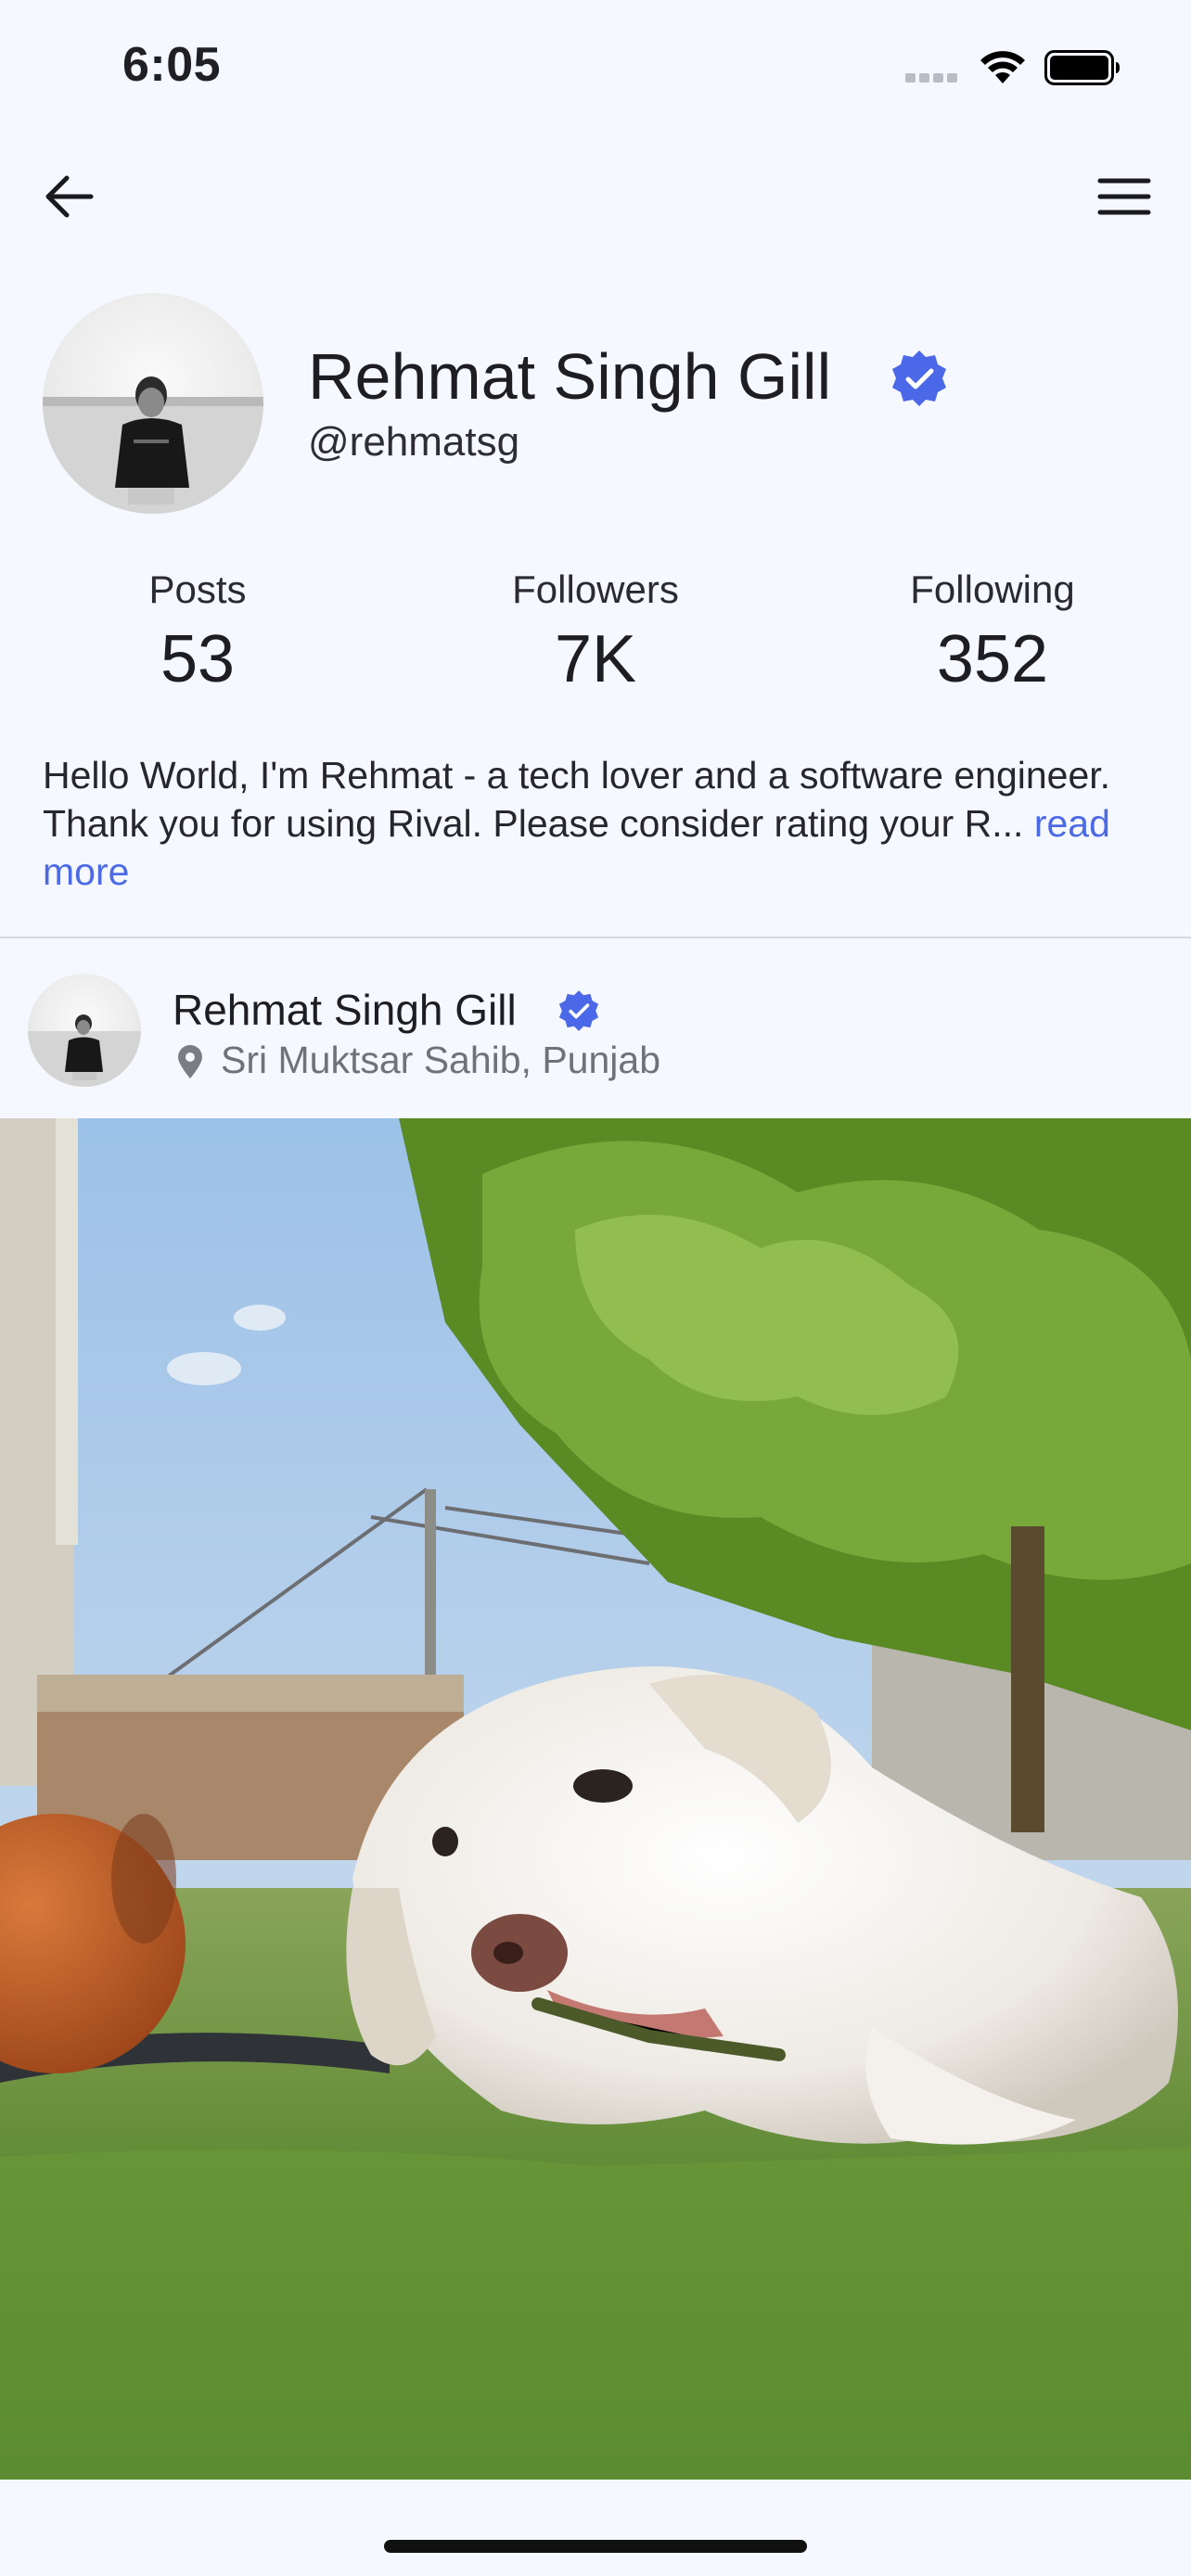 The width and height of the screenshot is (1191, 2576). What do you see at coordinates (595, 589) in the screenshot?
I see `stat-label: Followers` at bounding box center [595, 589].